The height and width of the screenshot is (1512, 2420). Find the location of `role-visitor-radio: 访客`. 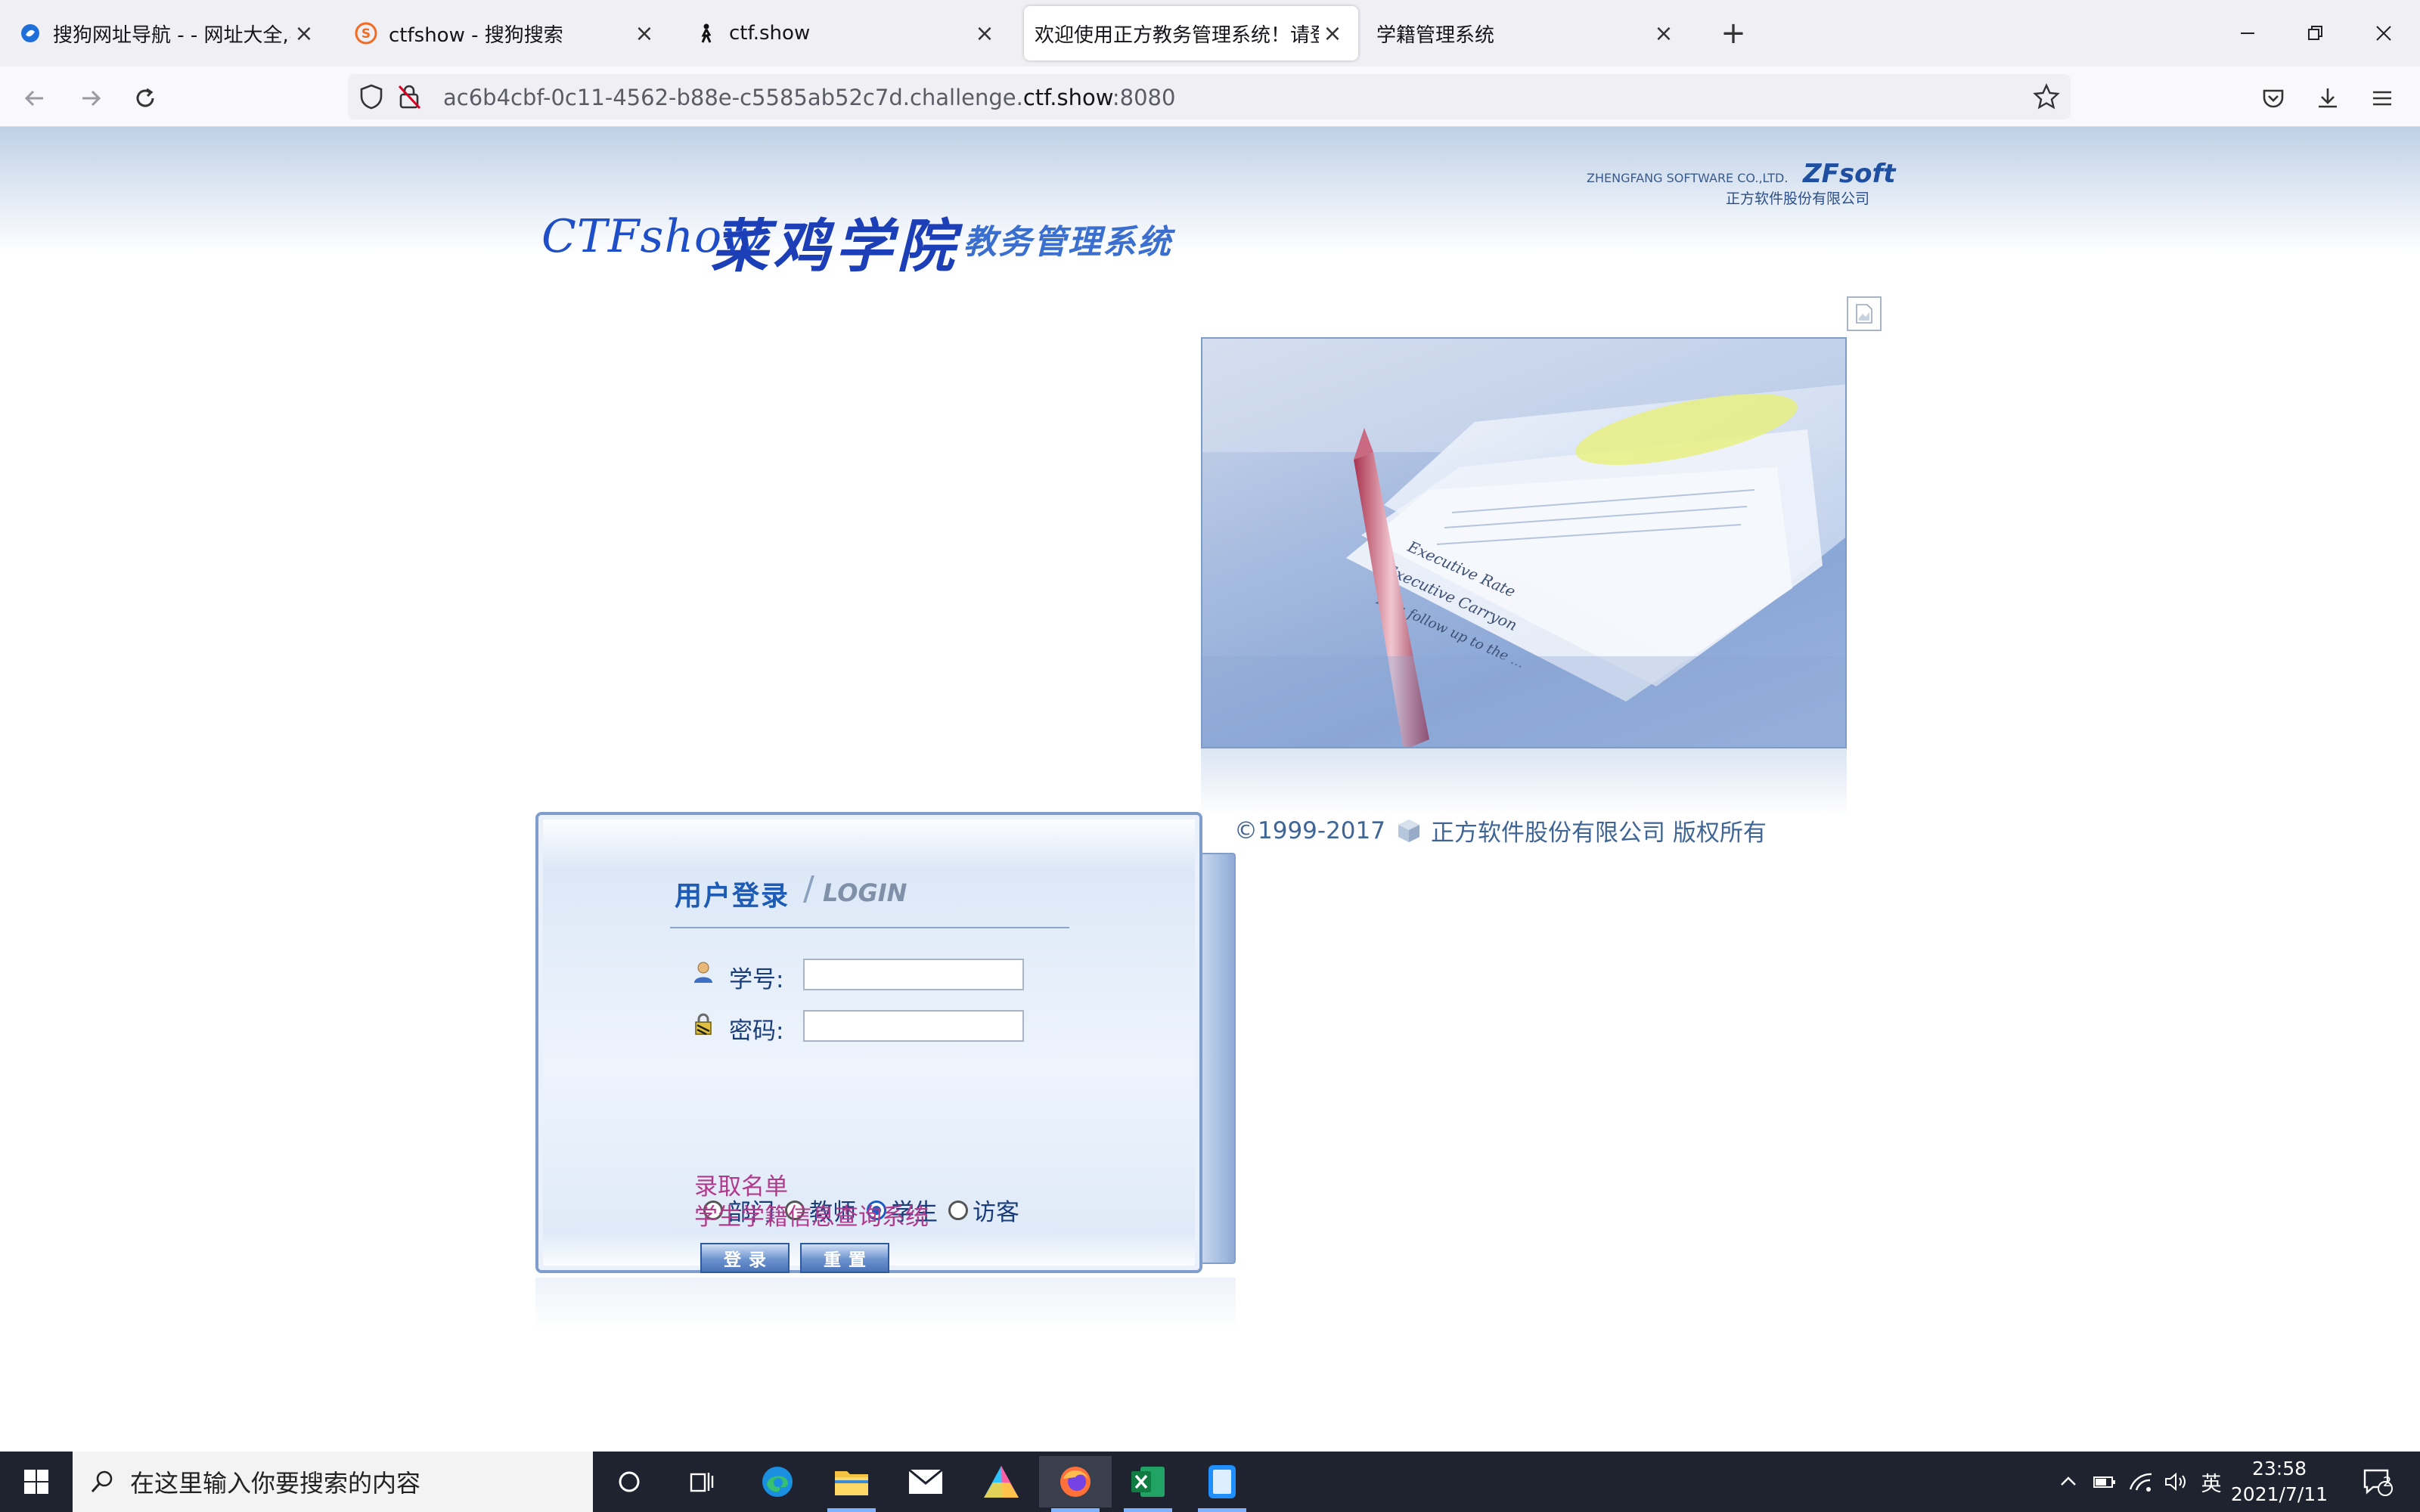

role-visitor-radio: 访客 is located at coordinates (984, 1210).